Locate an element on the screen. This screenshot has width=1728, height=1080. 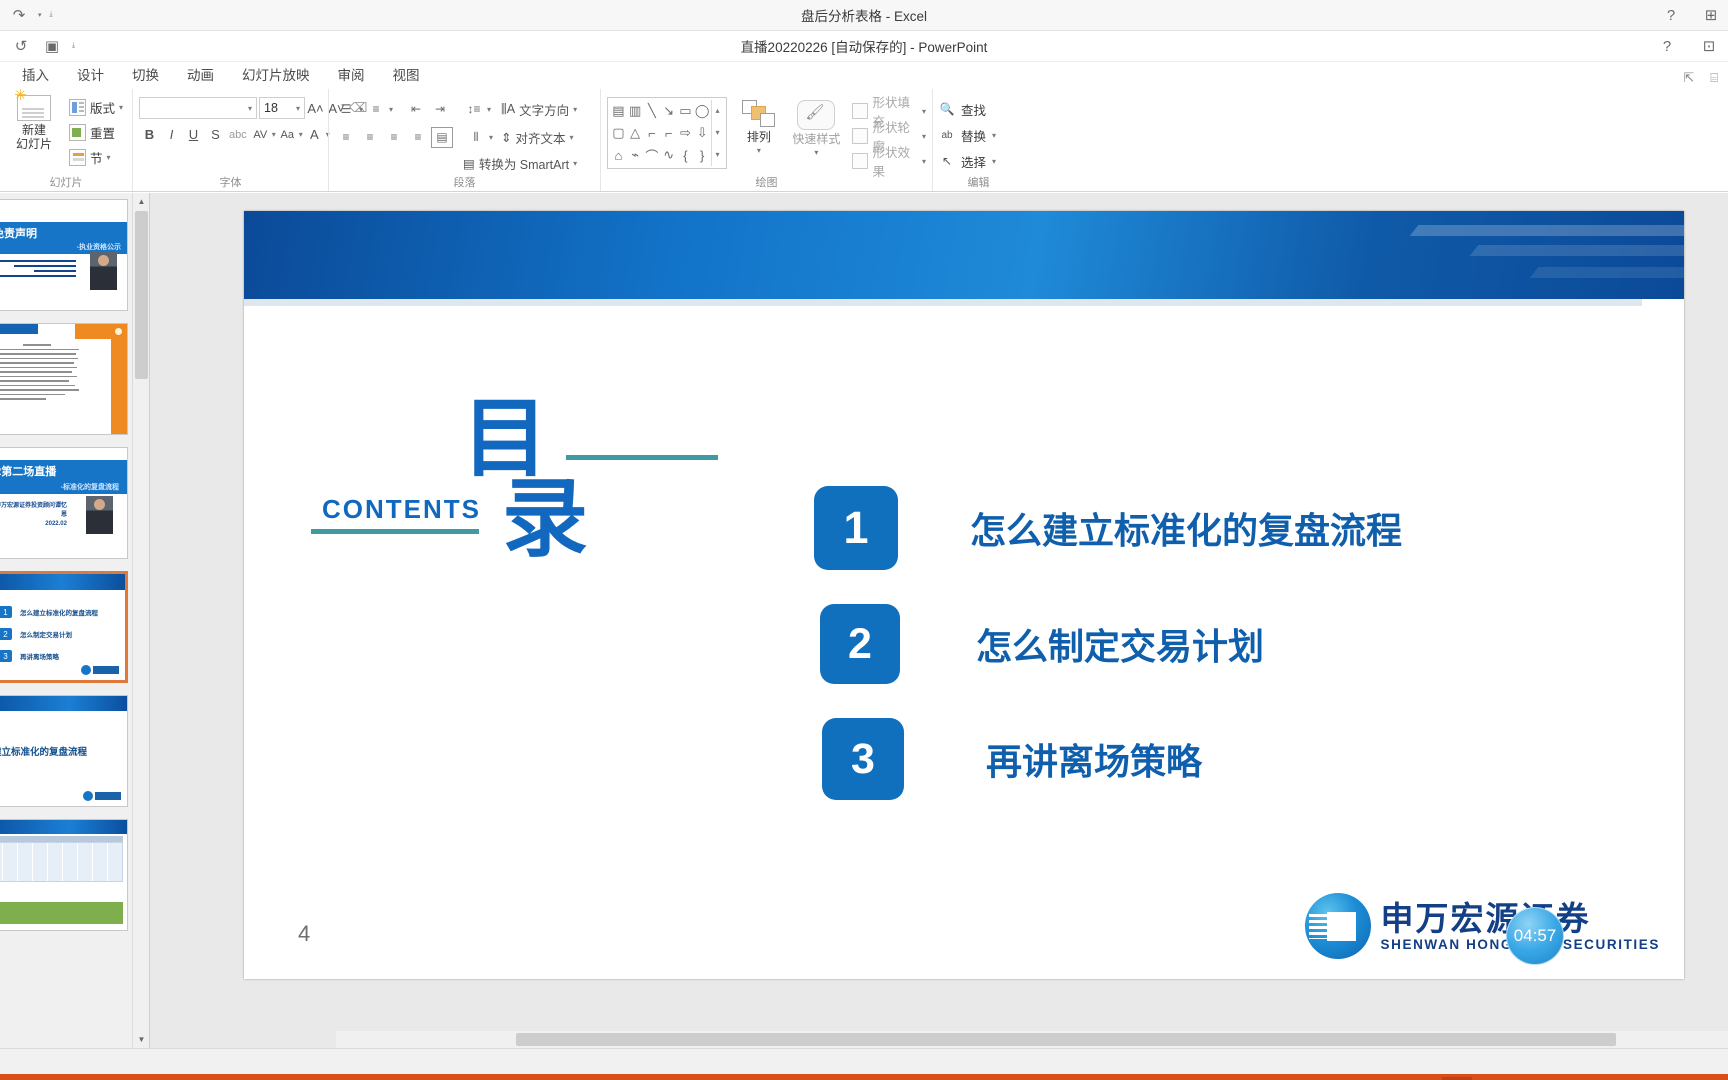
excel-quick-access-toolbar: ↷ ▾ ⤓ is located at coordinates (26, 15).